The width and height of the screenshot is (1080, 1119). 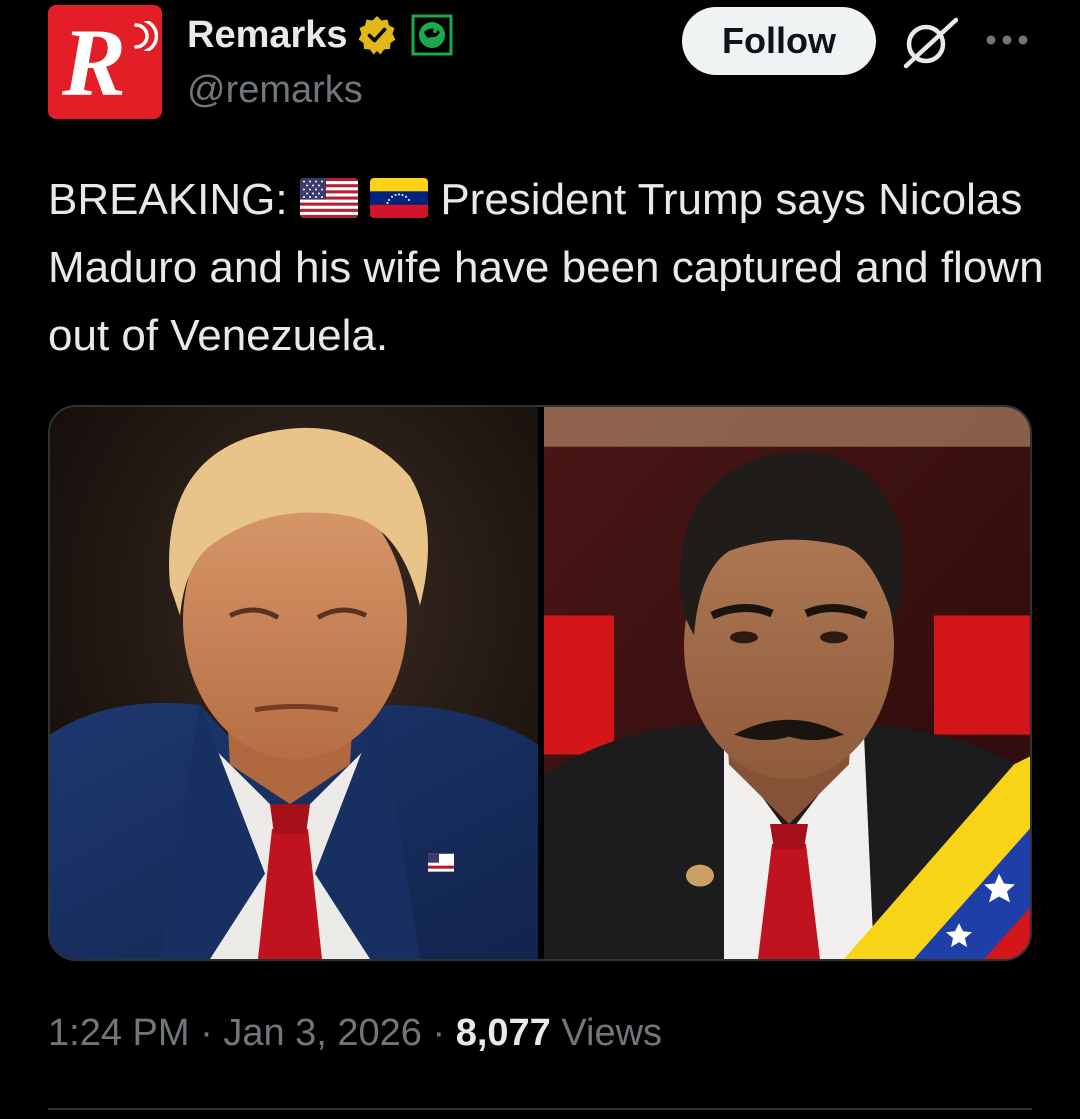 I want to click on us-flag-icon, so click(x=328, y=198).